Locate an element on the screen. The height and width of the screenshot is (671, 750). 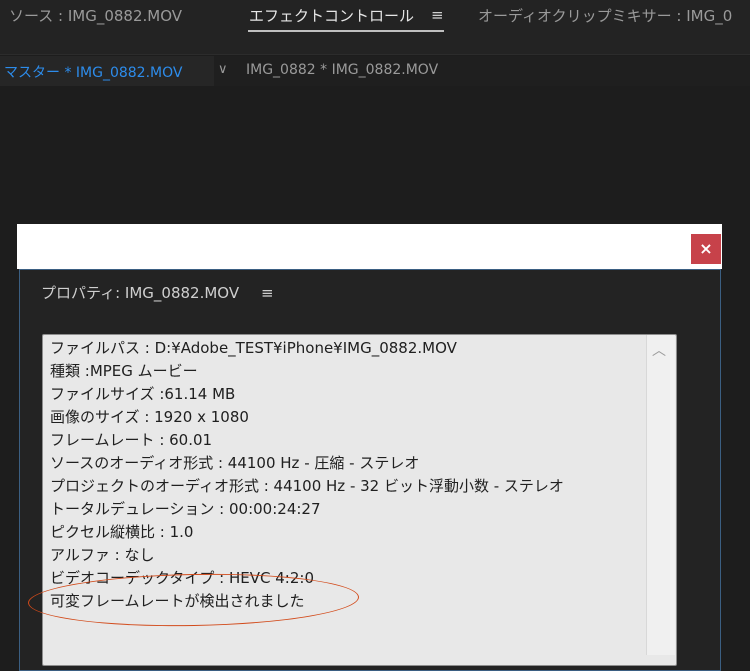
active-tab-indicator is located at coordinates (346, 31).